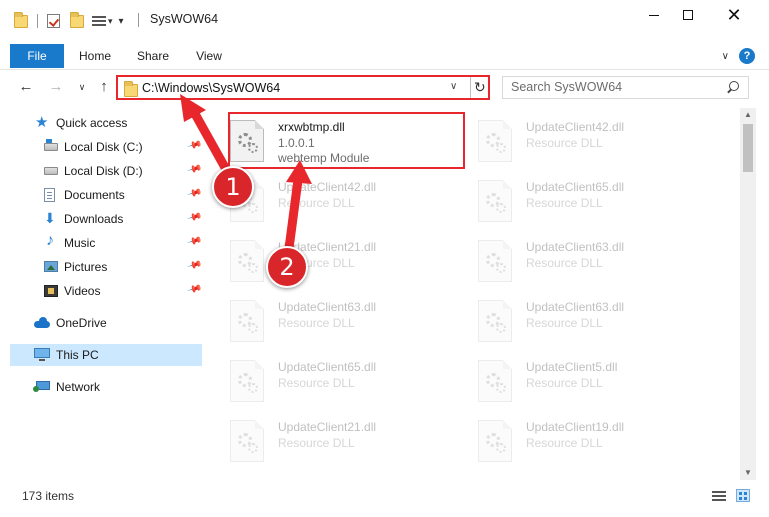 This screenshot has height=517, width=769. I want to click on file-tile-xrxwbtmp: xrxwbtmp.dll 1.0.0.1 webtemp Module, so click(323, 141).